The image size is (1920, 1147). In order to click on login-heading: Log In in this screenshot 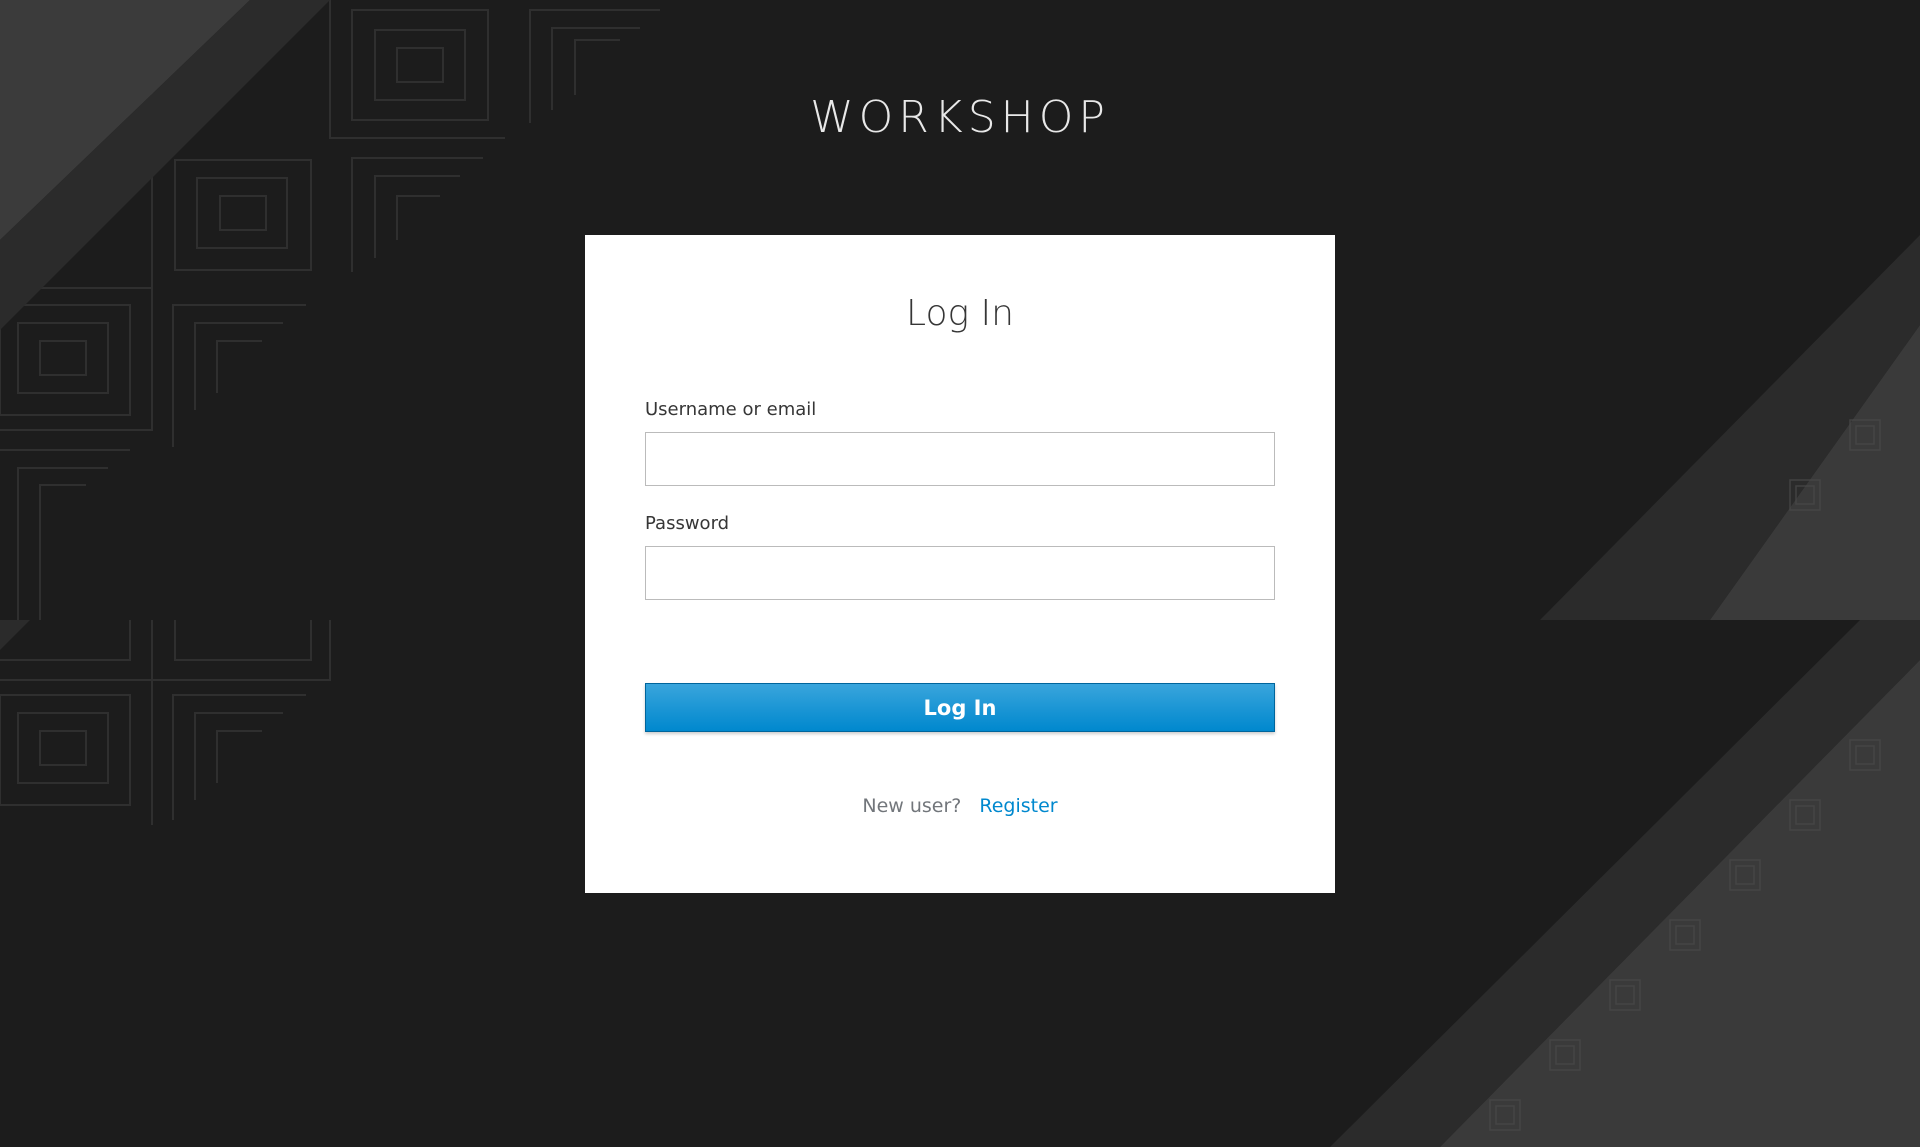, I will do `click(960, 313)`.